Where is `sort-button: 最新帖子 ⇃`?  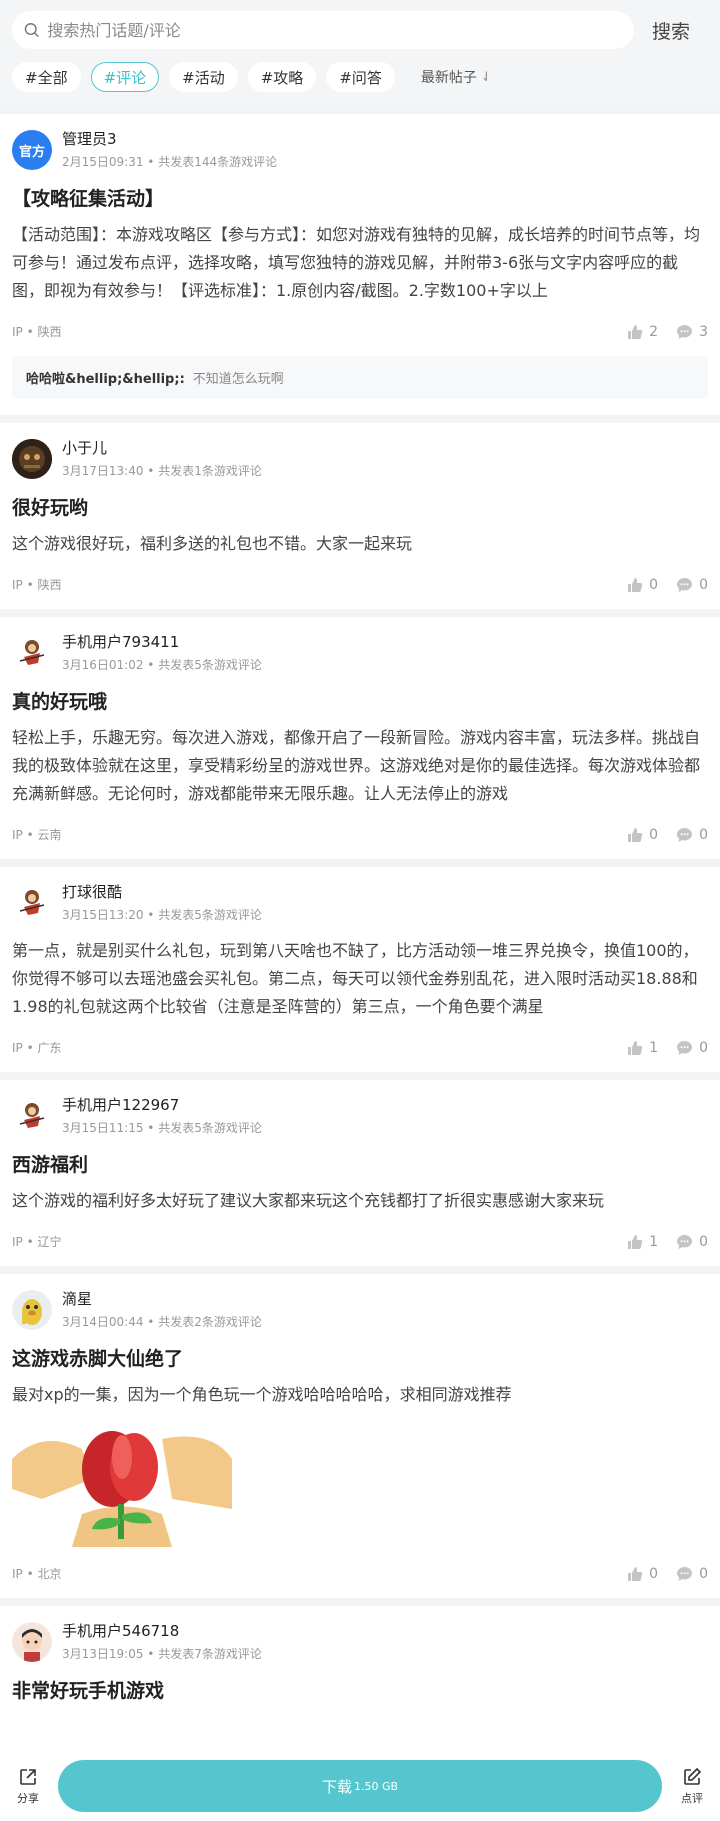
sort-button: 最新帖子 ⇃ is located at coordinates (456, 77).